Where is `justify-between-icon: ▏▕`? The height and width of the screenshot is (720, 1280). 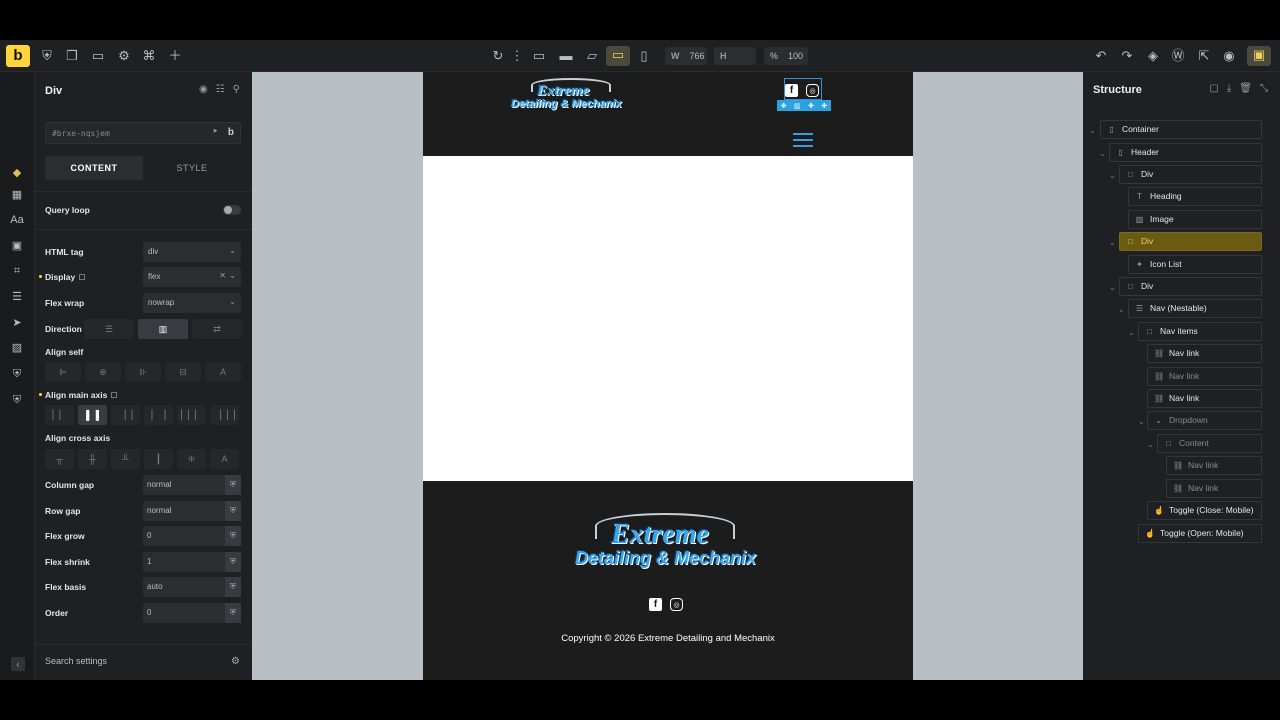
justify-between-icon: ▏▕ is located at coordinates (158, 415).